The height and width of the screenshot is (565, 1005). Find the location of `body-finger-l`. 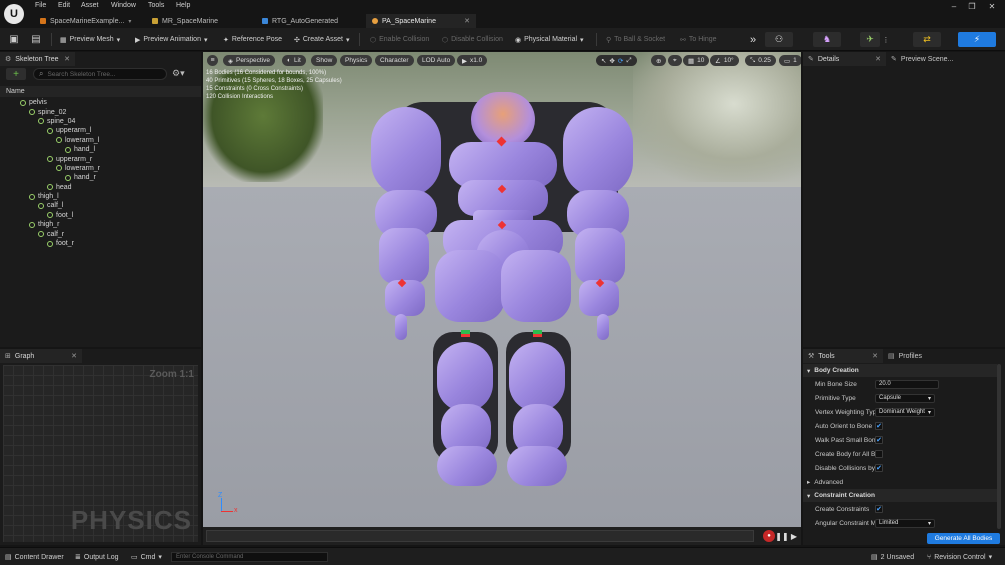

body-finger-l is located at coordinates (401, 327).